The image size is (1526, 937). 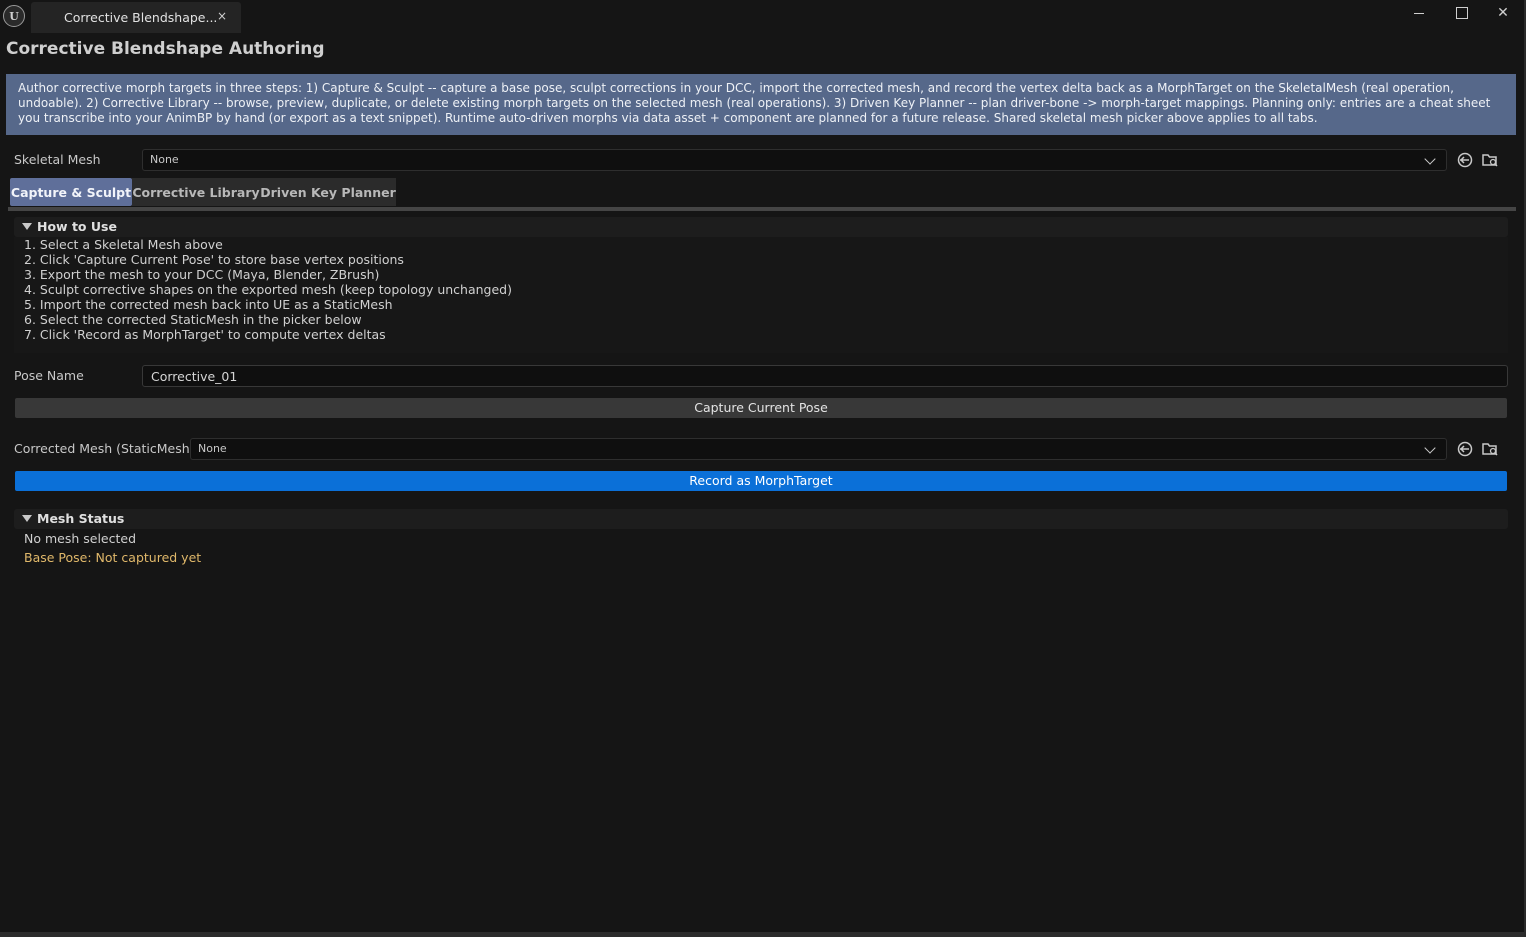 I want to click on tab-driven-key-planner: Driven Key Planner, so click(x=328, y=192).